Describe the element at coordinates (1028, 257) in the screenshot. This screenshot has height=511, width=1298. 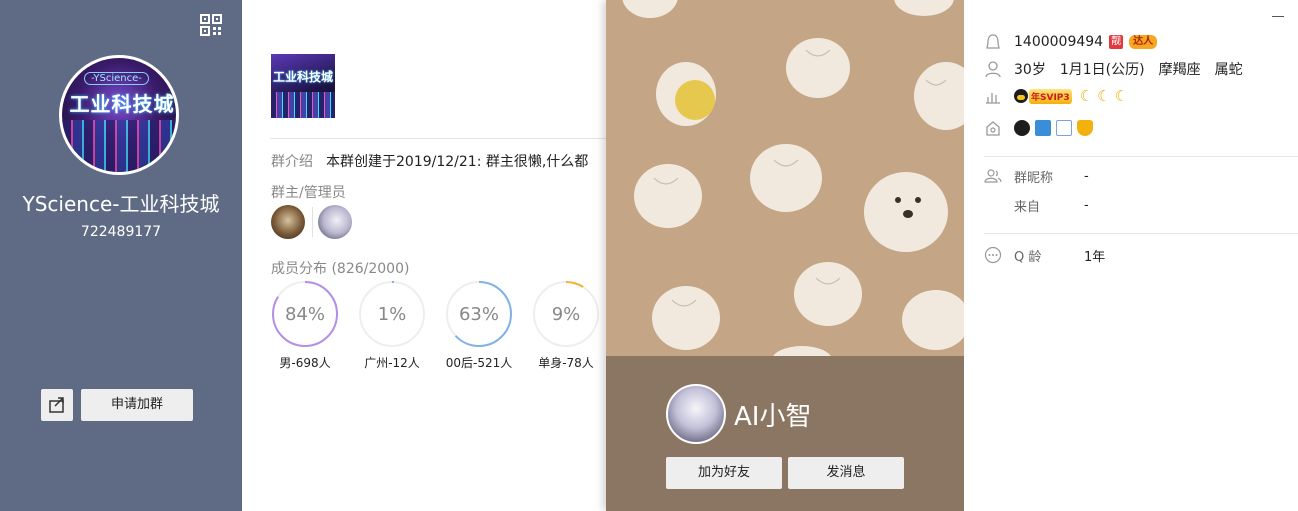
I see `qage-label: Q 龄` at that location.